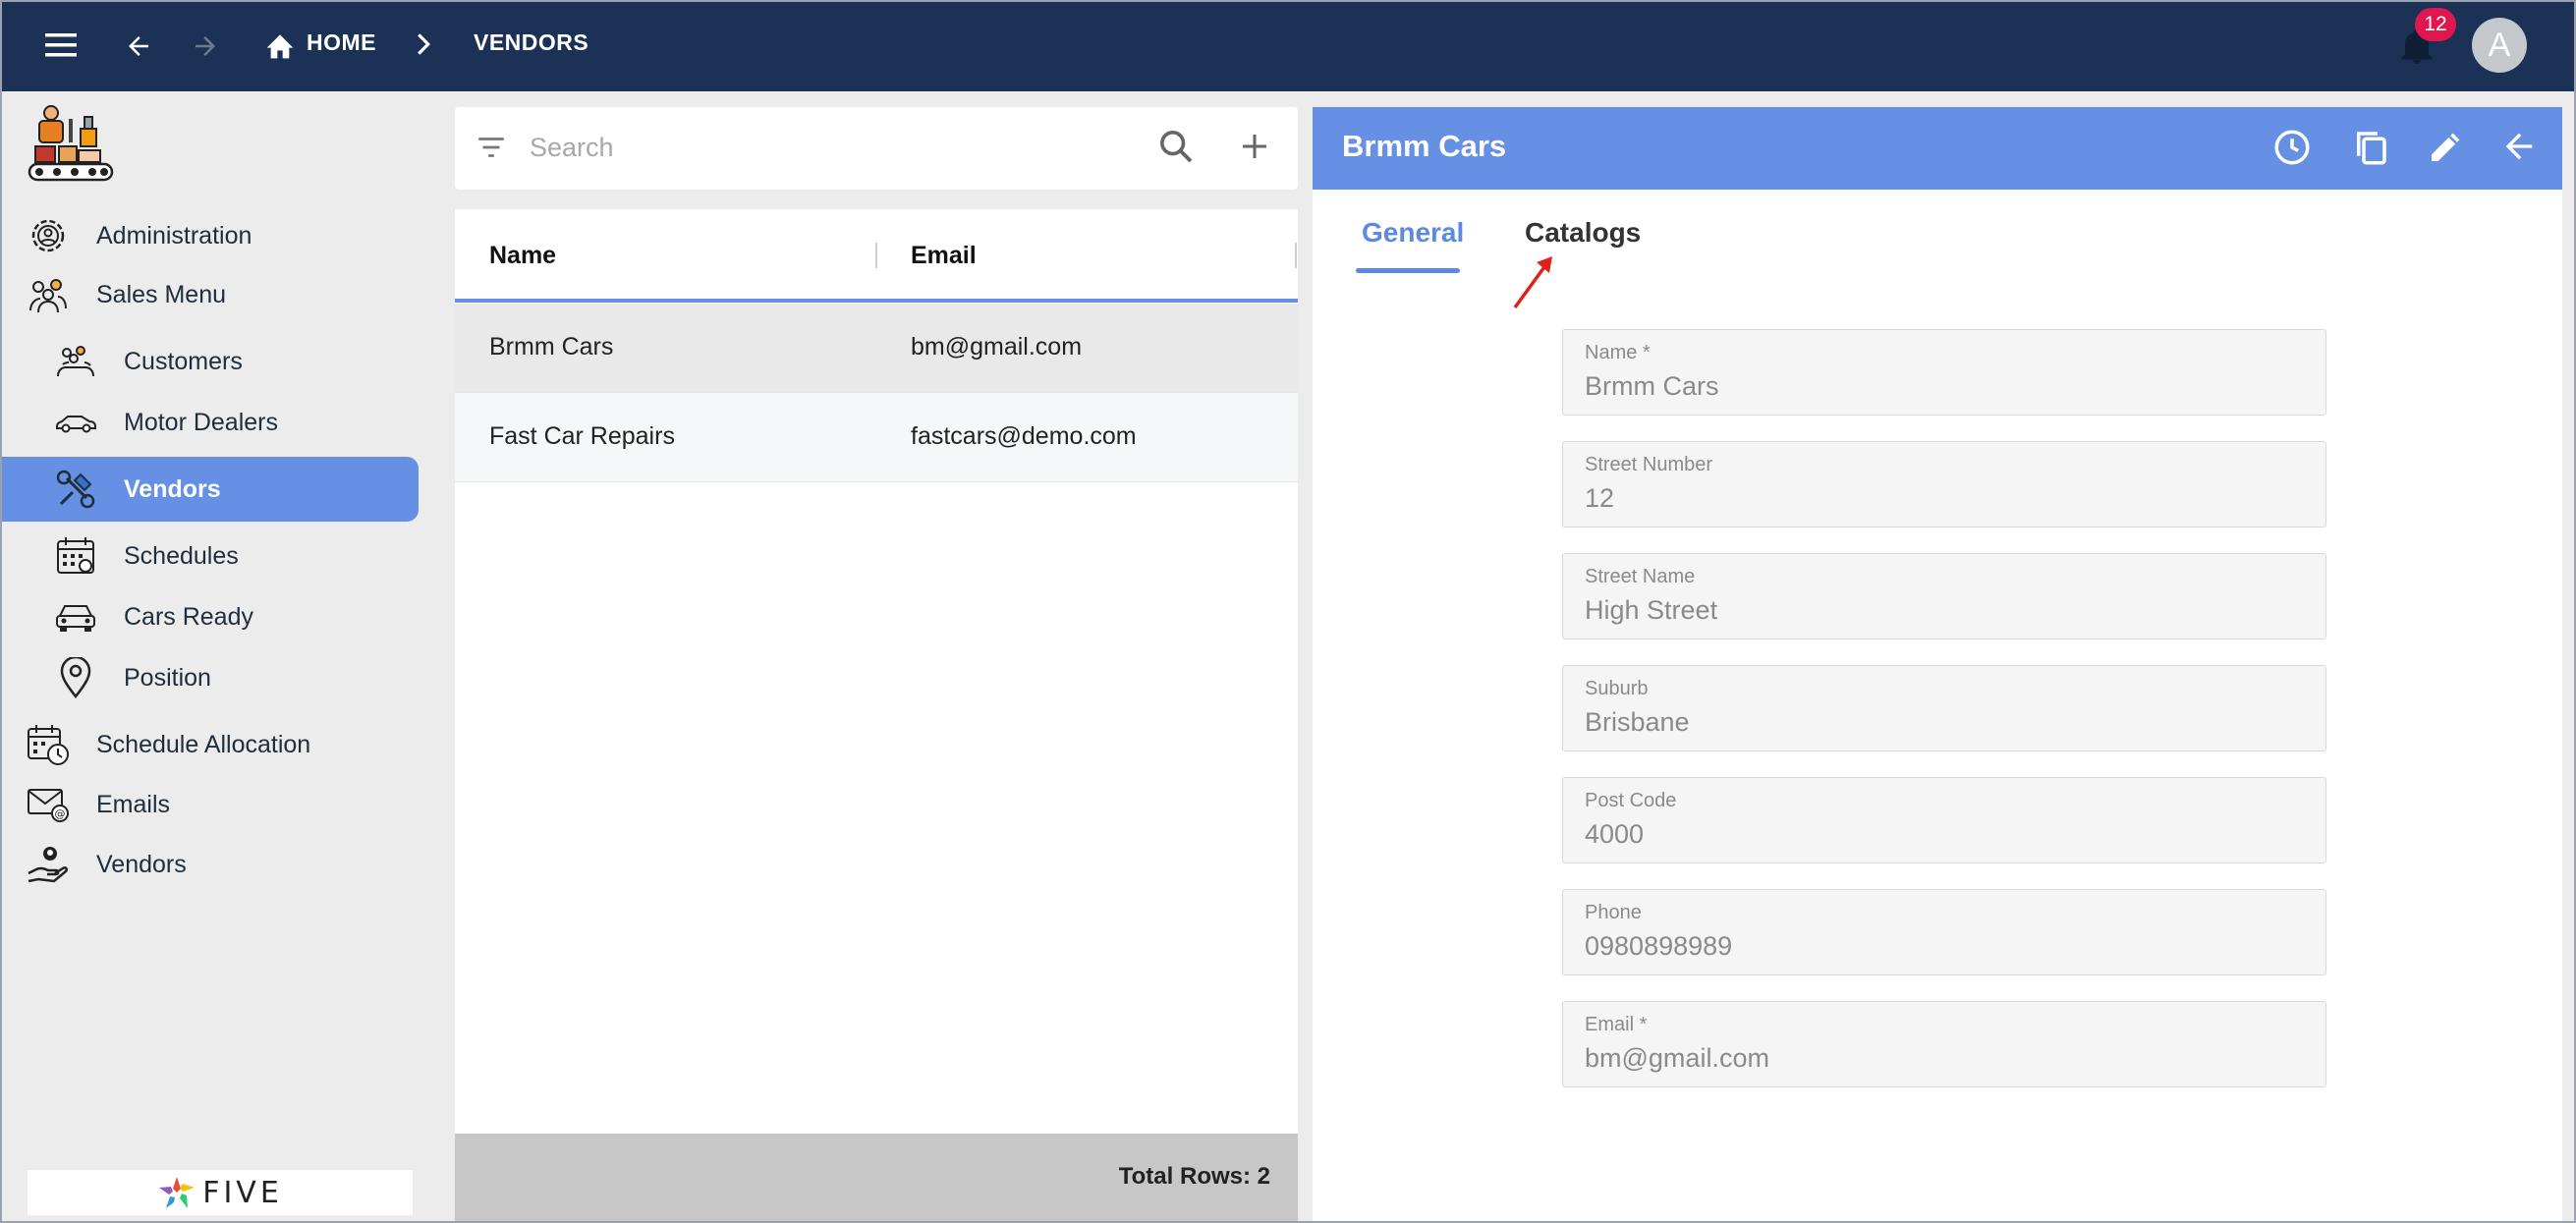 The image size is (2576, 1223). Describe the element at coordinates (75, 361) in the screenshot. I see `customers-icon` at that location.